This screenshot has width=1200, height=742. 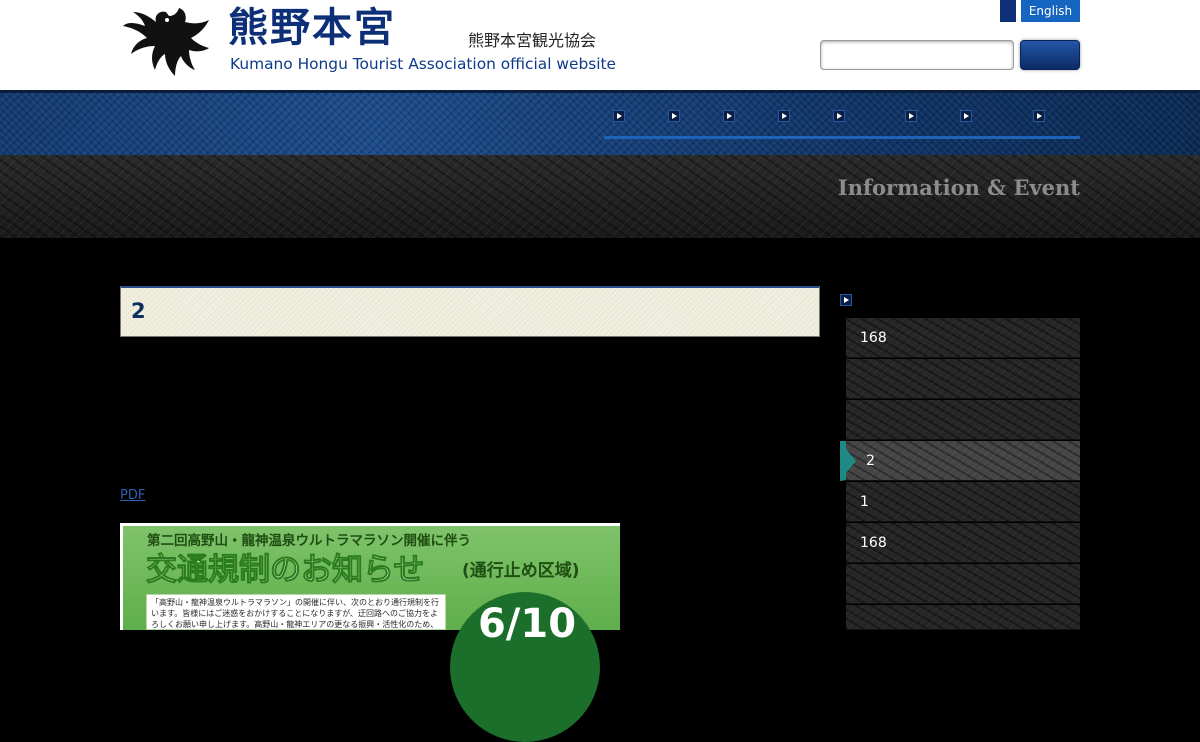 I want to click on poster-headline-small: 第二回高野山・龍神温泉ウルトラマラソン開催に伴う, so click(x=309, y=541).